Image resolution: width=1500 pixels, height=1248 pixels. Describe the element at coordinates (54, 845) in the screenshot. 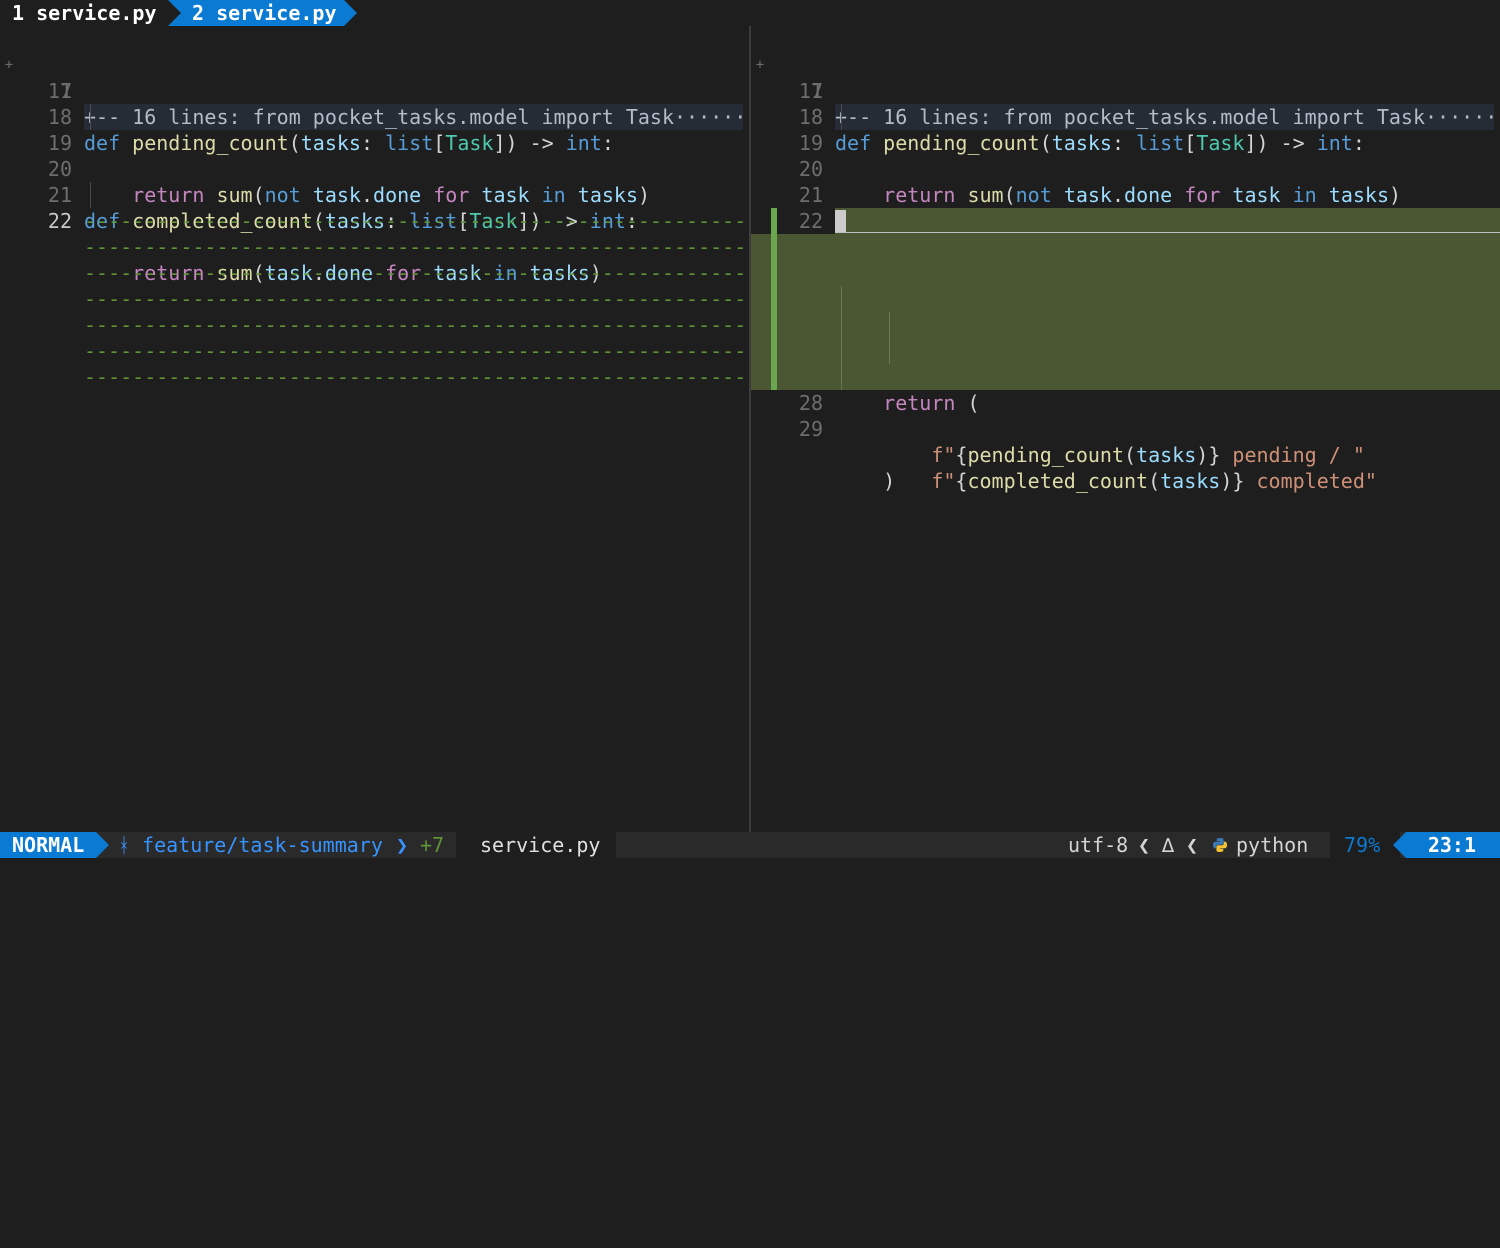

I see `mode-indicator: NORMAL` at that location.